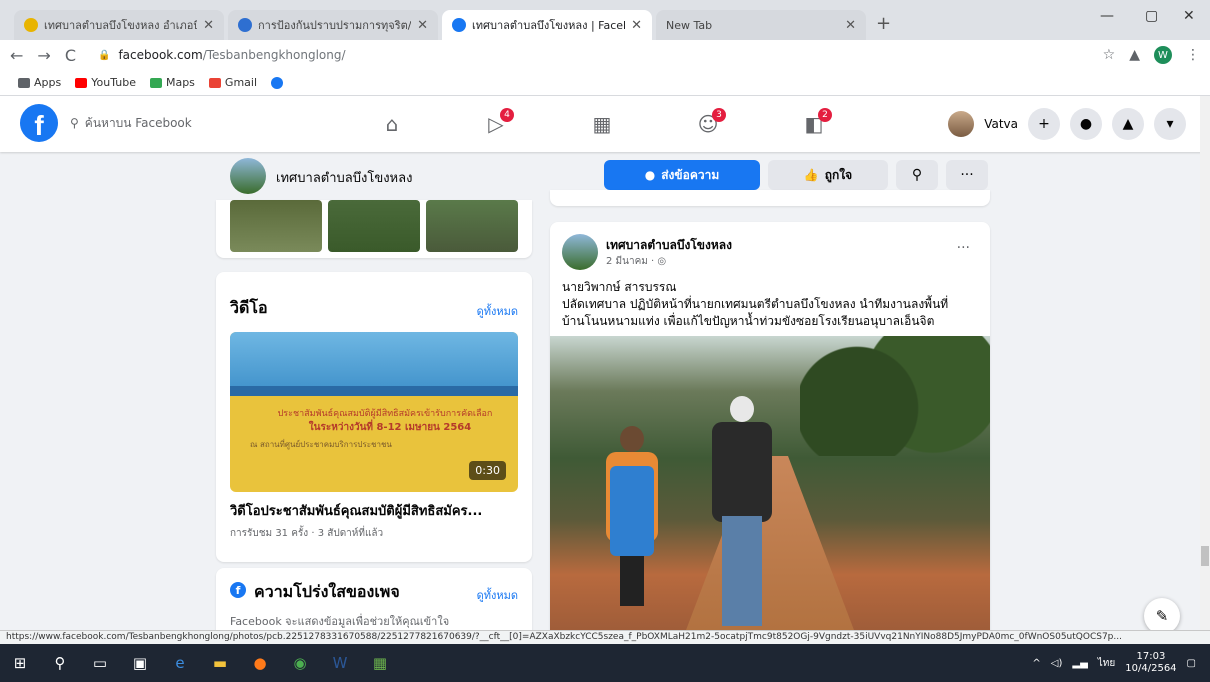  I want to click on video-meta: การรับชม 31 ครั้ง · 3 สัปดาห์ที่แล้ว, so click(307, 533).